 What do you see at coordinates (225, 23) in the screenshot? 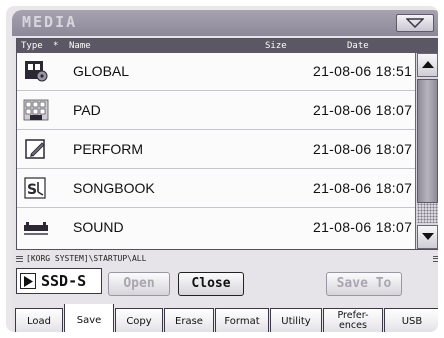
I see `title-bar: MEDIA` at bounding box center [225, 23].